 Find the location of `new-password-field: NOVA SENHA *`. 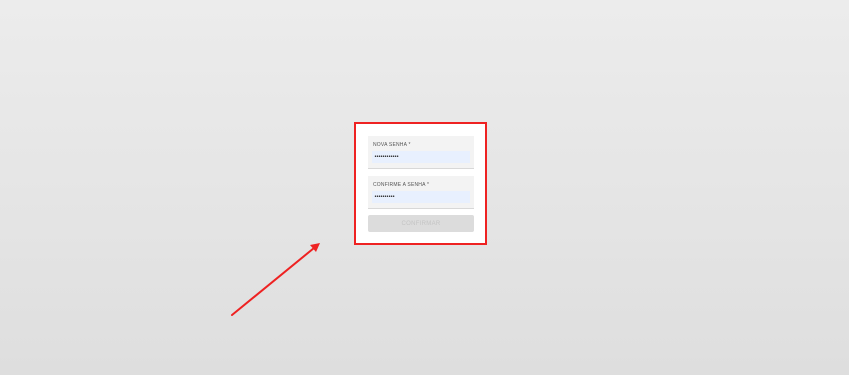

new-password-field: NOVA SENHA * is located at coordinates (421, 152).